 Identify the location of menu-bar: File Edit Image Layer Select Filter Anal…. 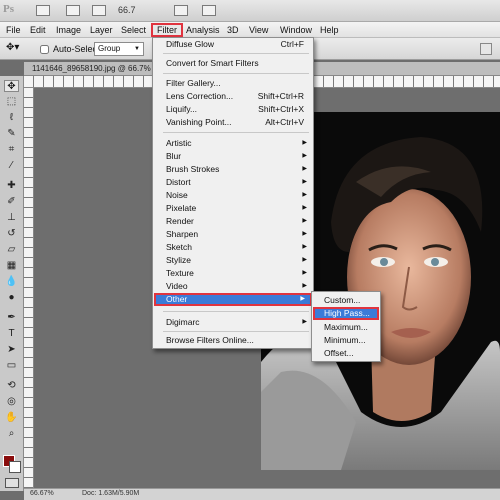
(250, 30).